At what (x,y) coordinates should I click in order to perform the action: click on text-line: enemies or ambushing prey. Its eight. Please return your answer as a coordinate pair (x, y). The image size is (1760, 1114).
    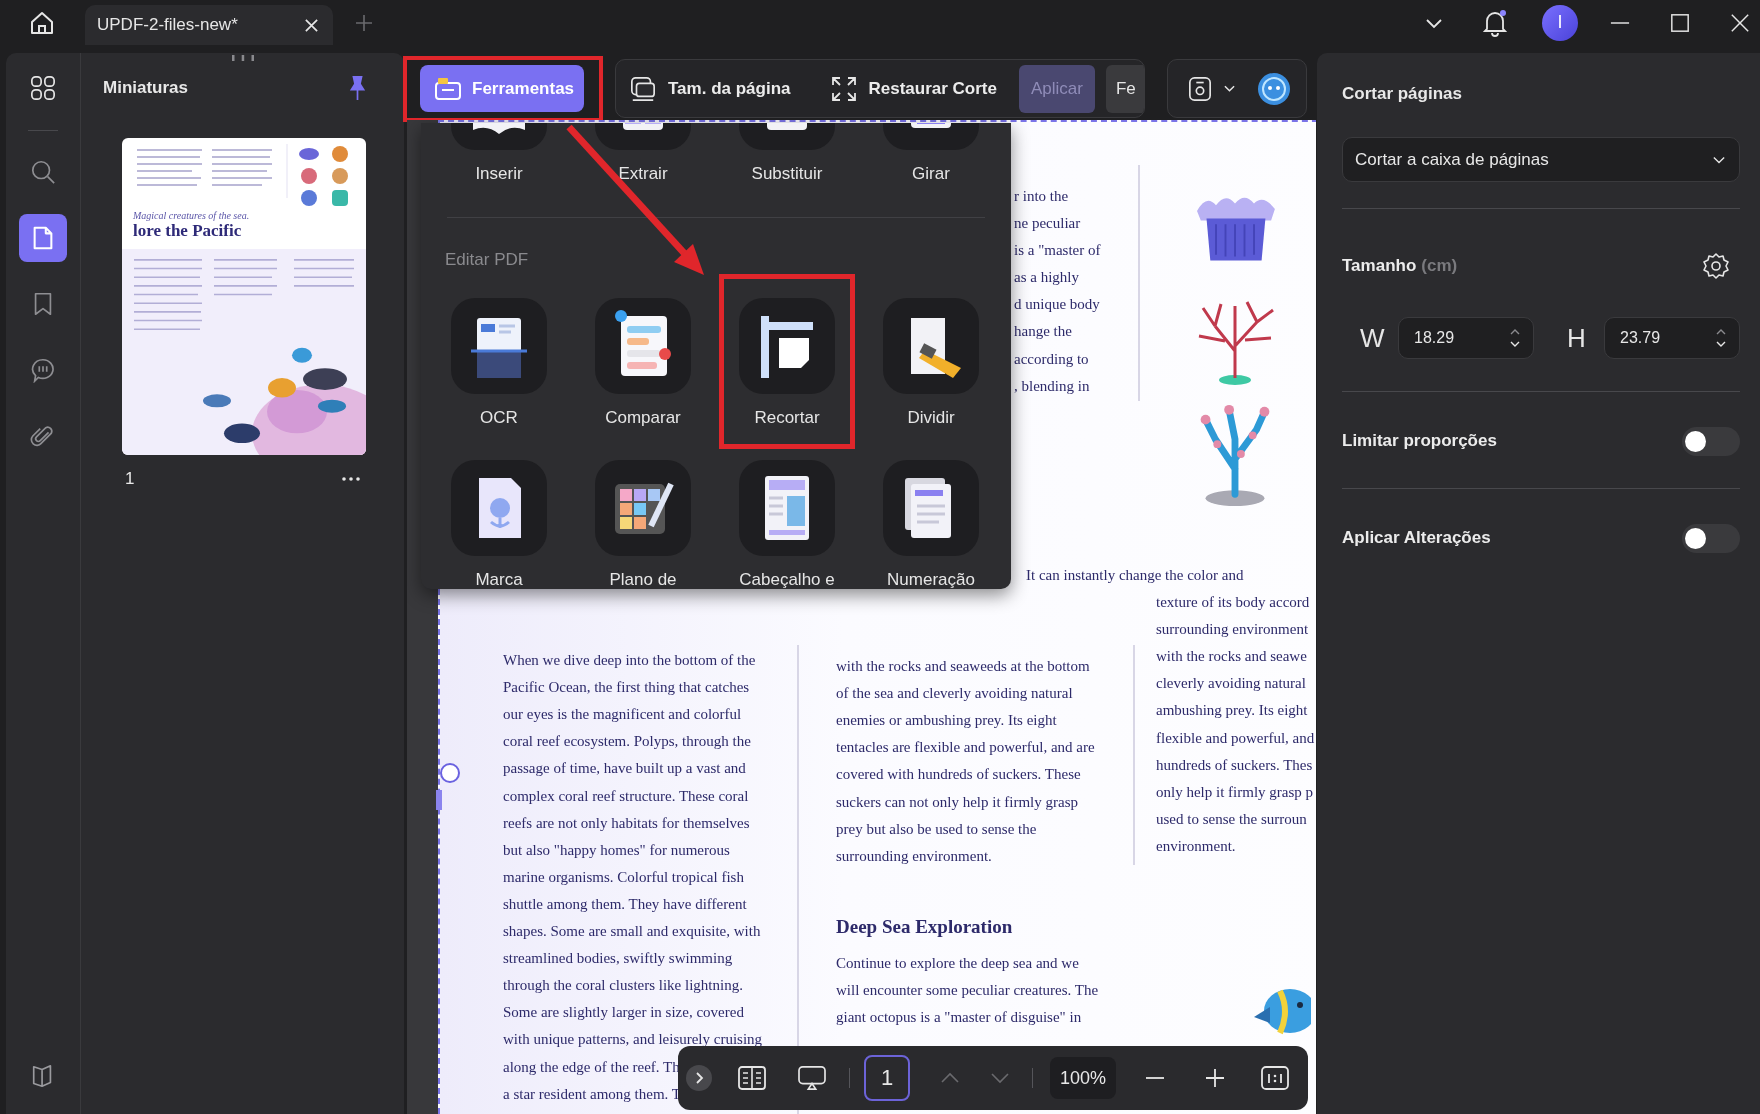
    Looking at the image, I should click on (946, 721).